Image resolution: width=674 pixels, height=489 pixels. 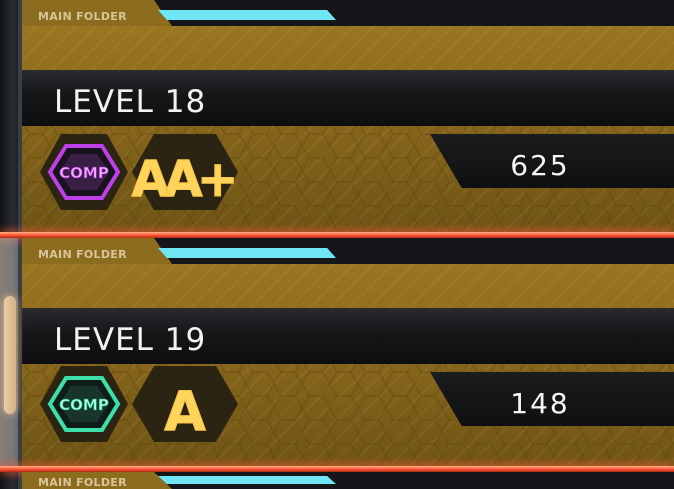 What do you see at coordinates (540, 165) in the screenshot?
I see `score-value: 625` at bounding box center [540, 165].